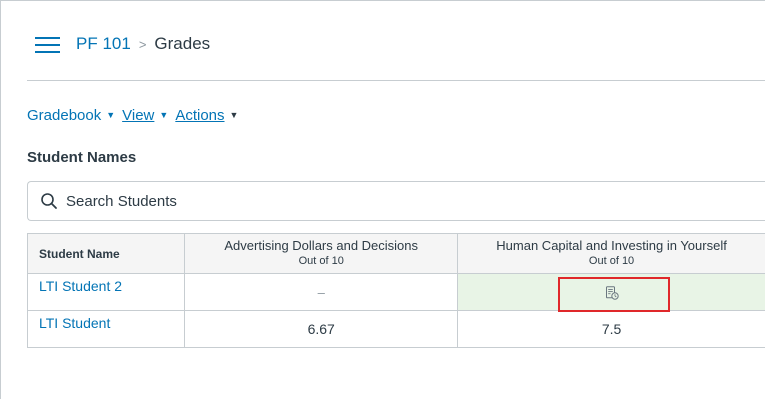 The image size is (765, 399). I want to click on assignment-title: Advertising Dollars and Decisions, so click(321, 245).